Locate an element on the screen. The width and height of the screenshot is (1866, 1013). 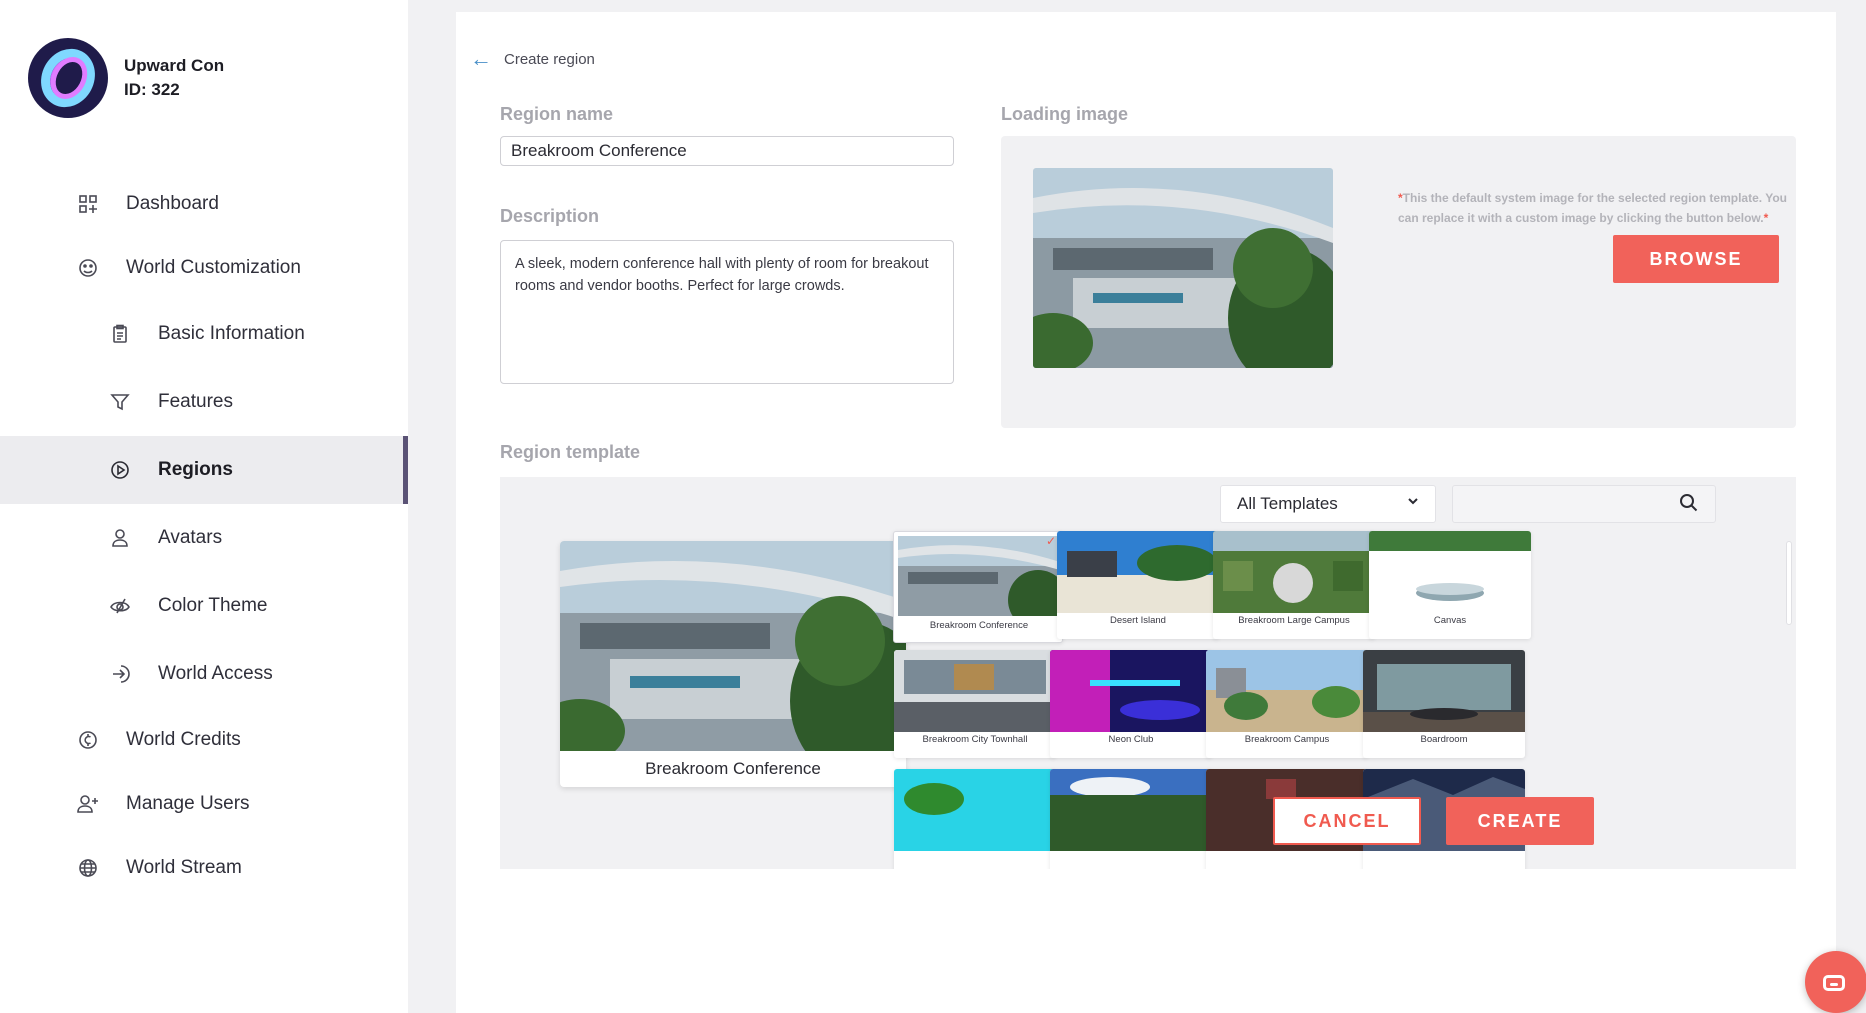
description-label: Description is located at coordinates (550, 216).